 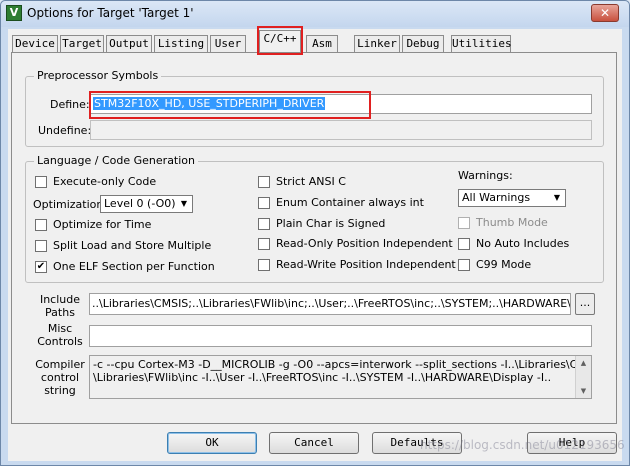 I want to click on misc-controls-label: Misc Controls, so click(x=60, y=335).